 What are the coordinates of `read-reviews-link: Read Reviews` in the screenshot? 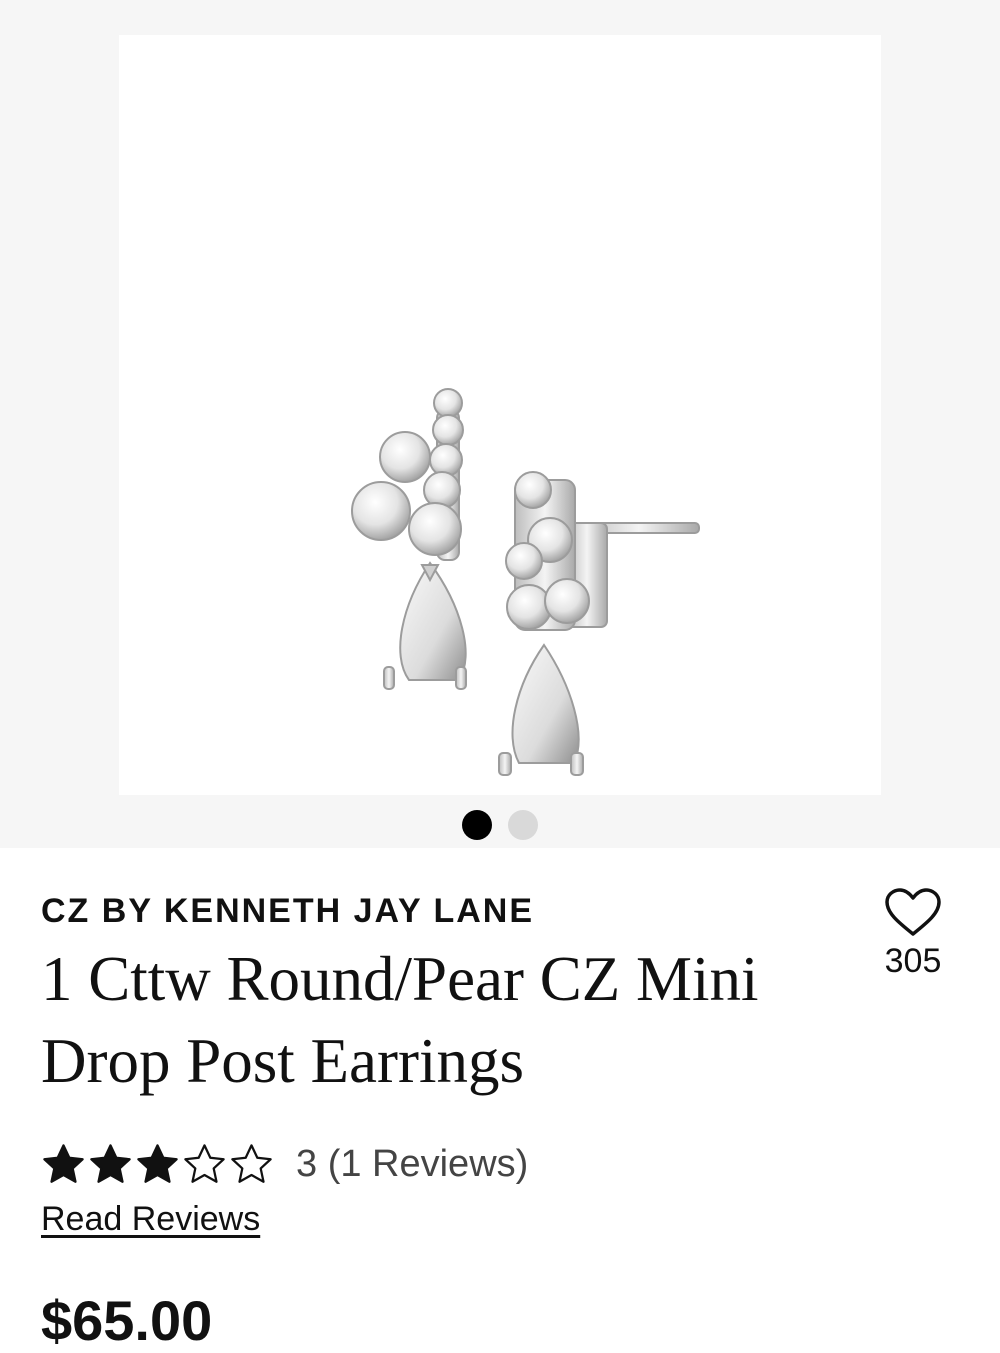 It's located at (150, 1219).